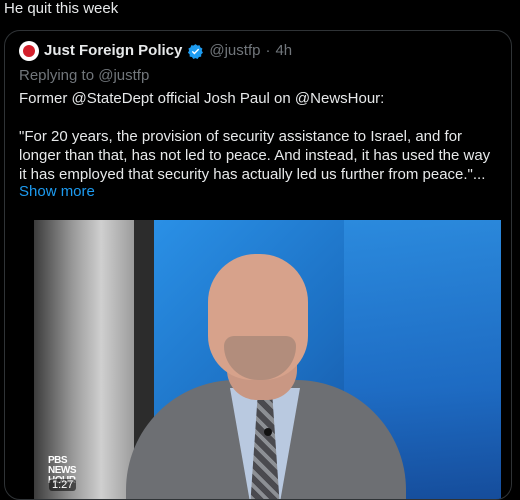  I want to click on post-text: He quit this week, so click(61, 8).